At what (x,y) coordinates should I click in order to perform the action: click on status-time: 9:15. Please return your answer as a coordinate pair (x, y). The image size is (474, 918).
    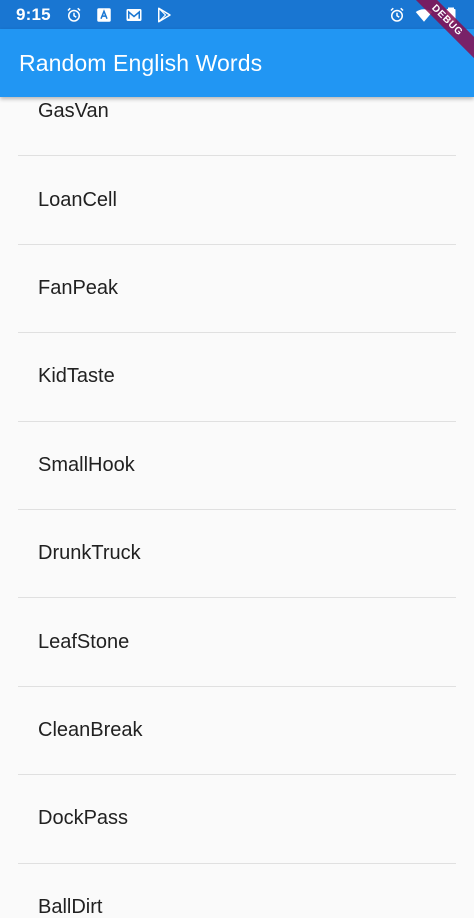
    Looking at the image, I should click on (33, 14).